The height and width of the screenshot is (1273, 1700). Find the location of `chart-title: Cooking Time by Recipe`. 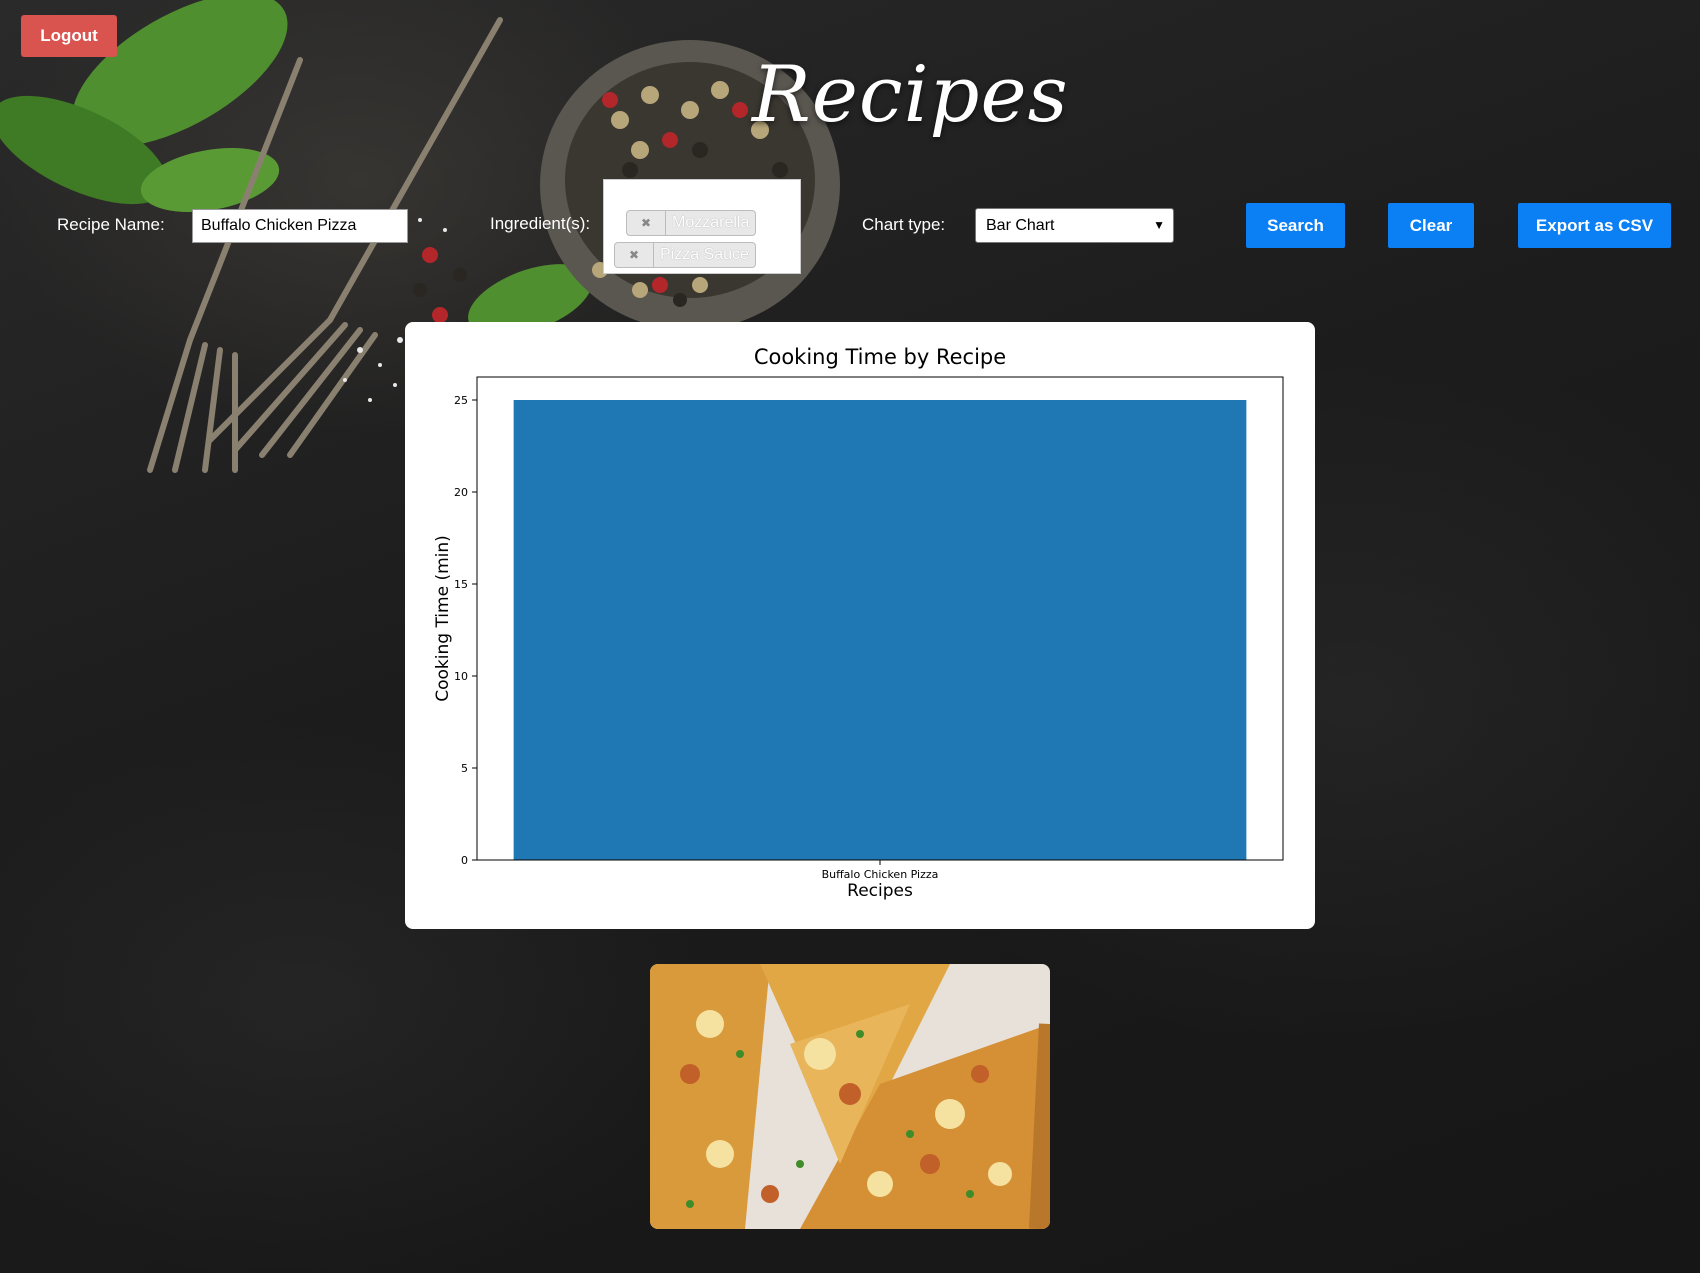

chart-title: Cooking Time by Recipe is located at coordinates (880, 357).